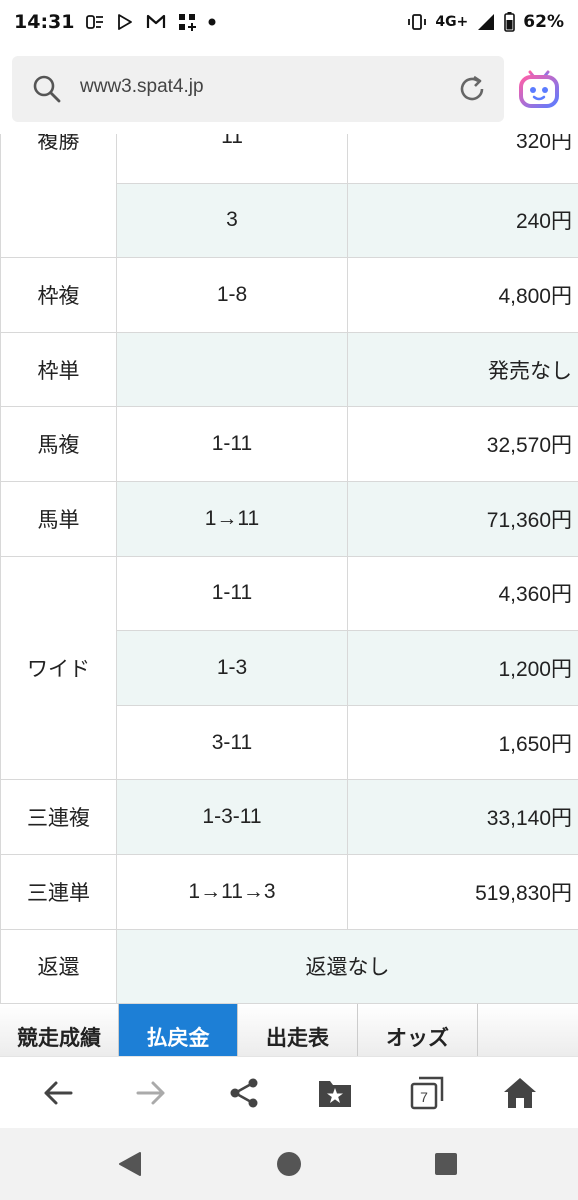  Describe the element at coordinates (232, 518) in the screenshot. I see `combination-cell: 1→11` at that location.